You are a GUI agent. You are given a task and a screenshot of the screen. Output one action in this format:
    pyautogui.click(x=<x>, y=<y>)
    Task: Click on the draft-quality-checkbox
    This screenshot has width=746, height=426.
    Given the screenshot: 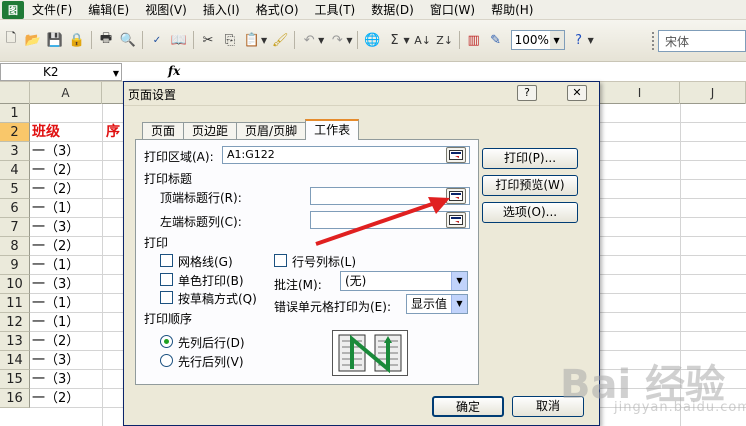 What is the action you would take?
    pyautogui.click(x=166, y=297)
    